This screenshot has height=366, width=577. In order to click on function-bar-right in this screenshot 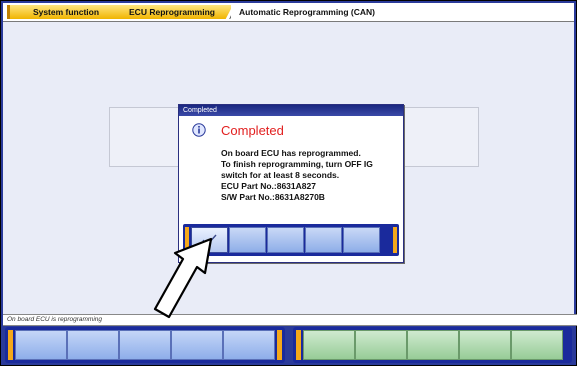, I will do `click(432, 345)`.